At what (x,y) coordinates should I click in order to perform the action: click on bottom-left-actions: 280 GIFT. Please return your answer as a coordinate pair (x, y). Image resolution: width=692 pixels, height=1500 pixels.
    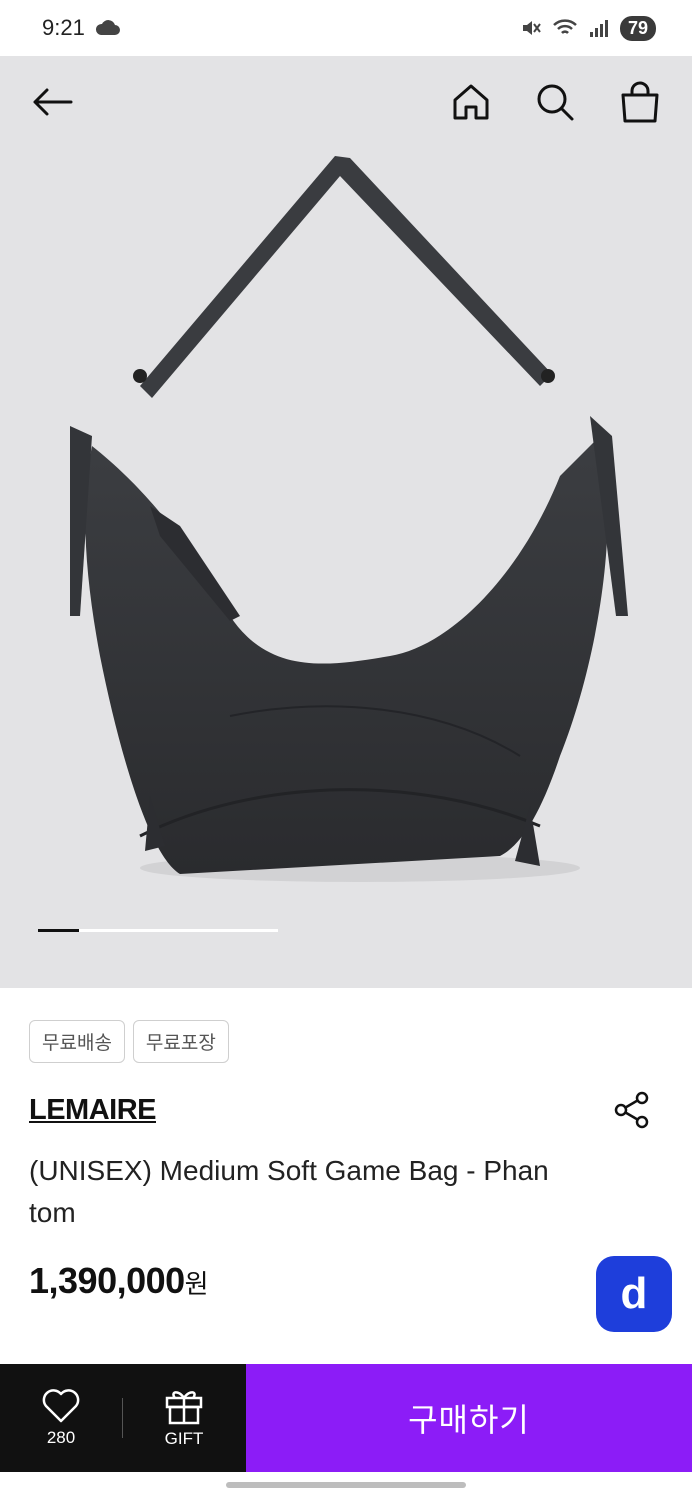
    Looking at the image, I should click on (123, 1418).